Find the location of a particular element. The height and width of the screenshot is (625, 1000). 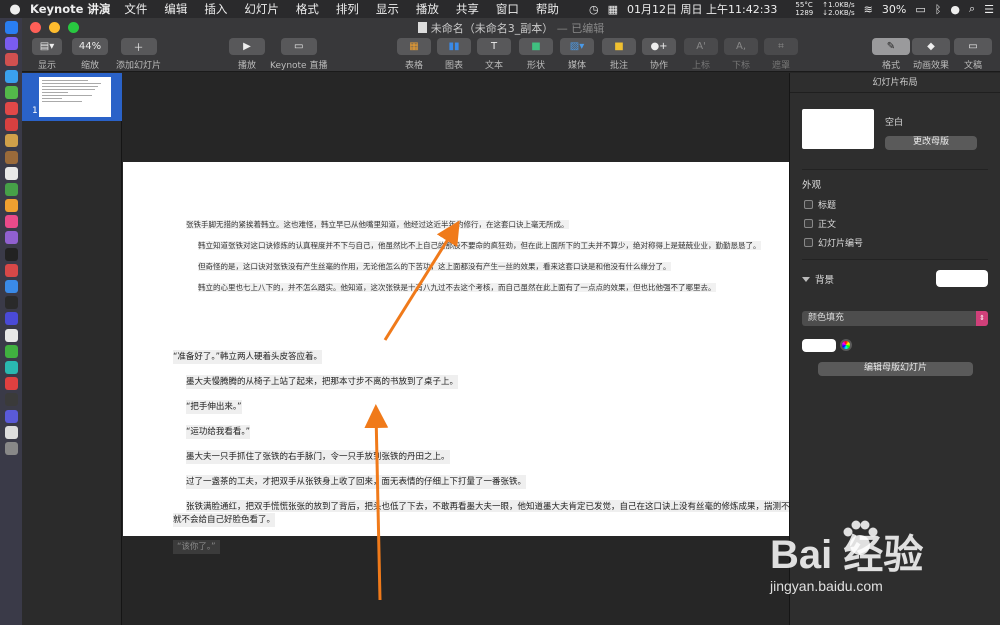

siri-icon is located at coordinates (11, 44).